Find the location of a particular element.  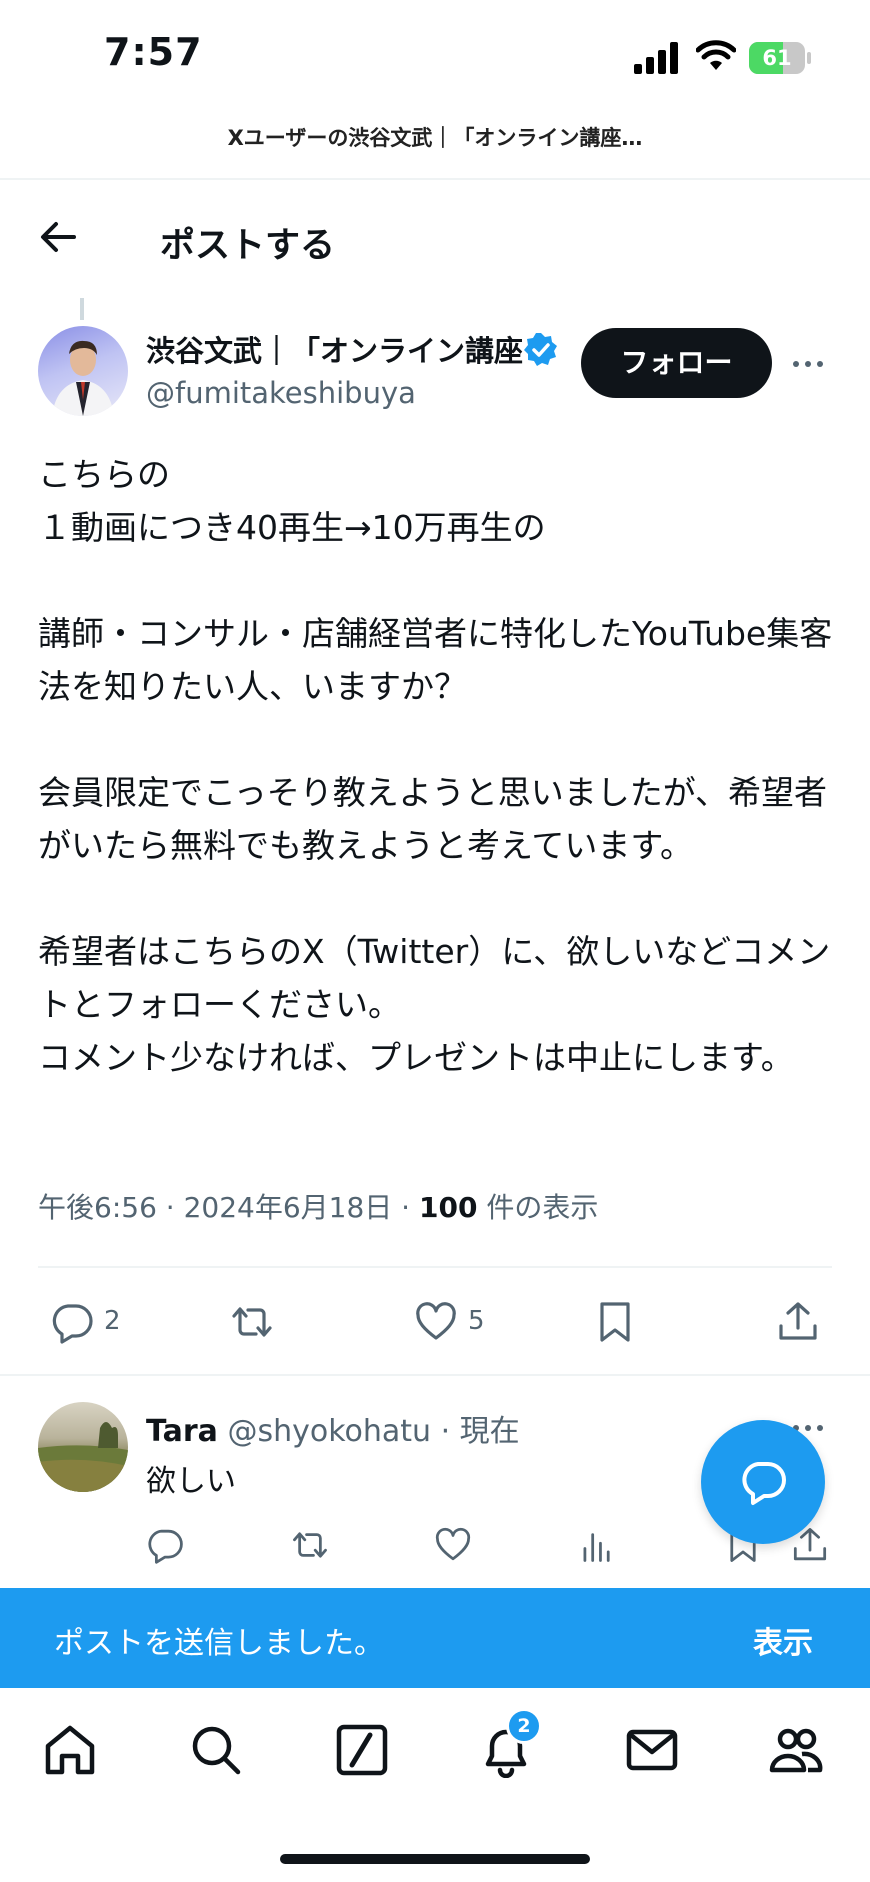

status-time: 7:57 is located at coordinates (153, 52).